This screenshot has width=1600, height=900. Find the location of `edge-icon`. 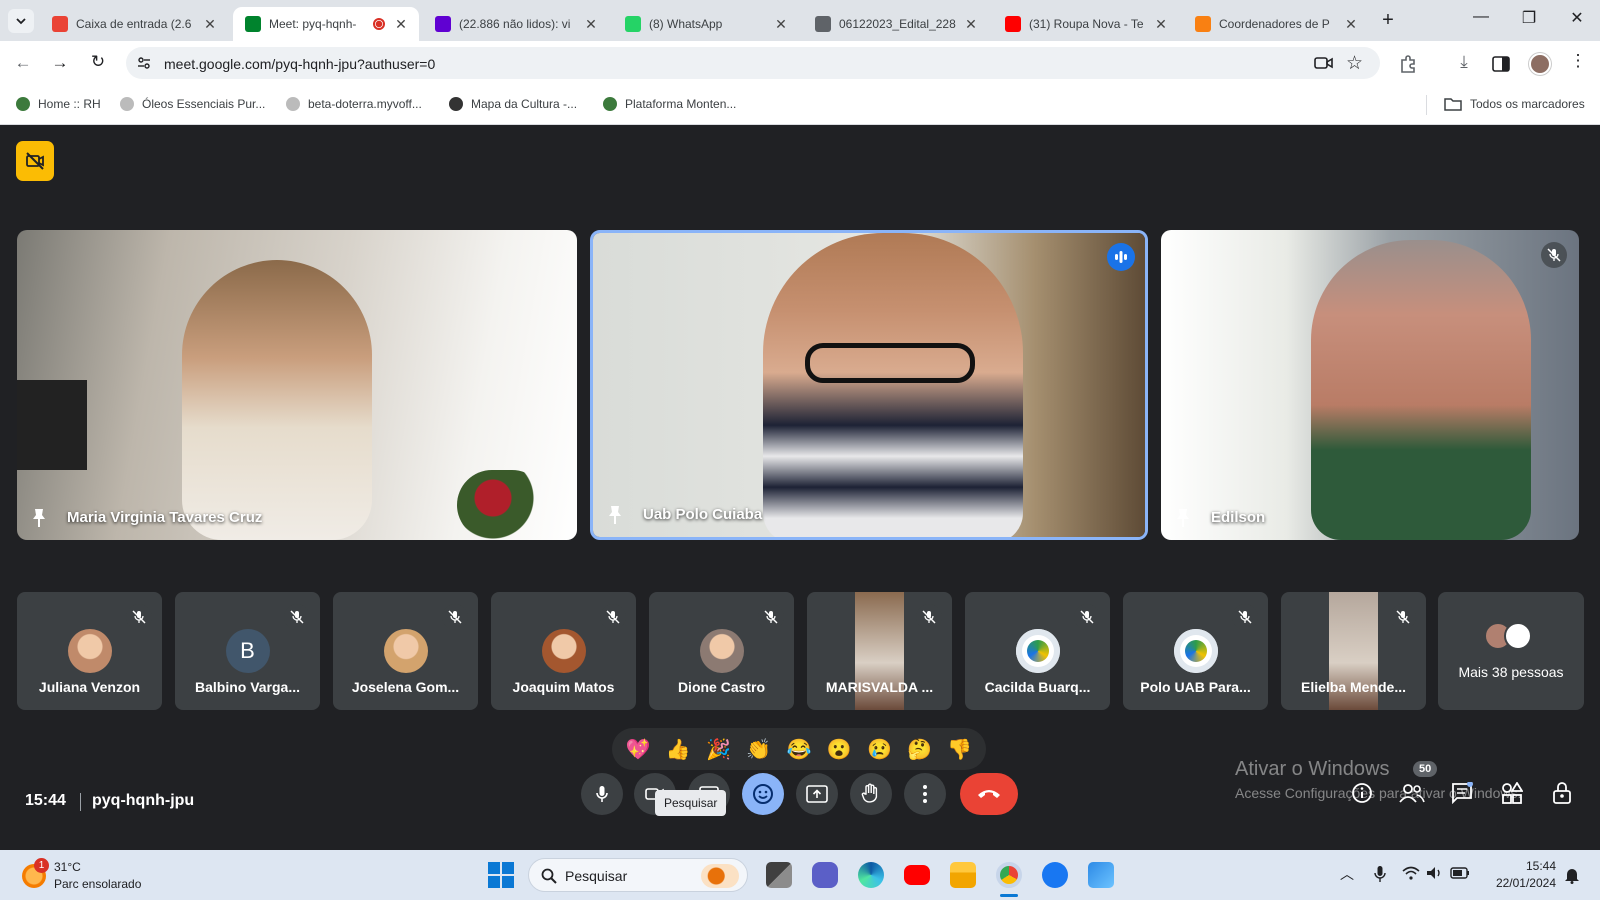

edge-icon is located at coordinates (871, 875).